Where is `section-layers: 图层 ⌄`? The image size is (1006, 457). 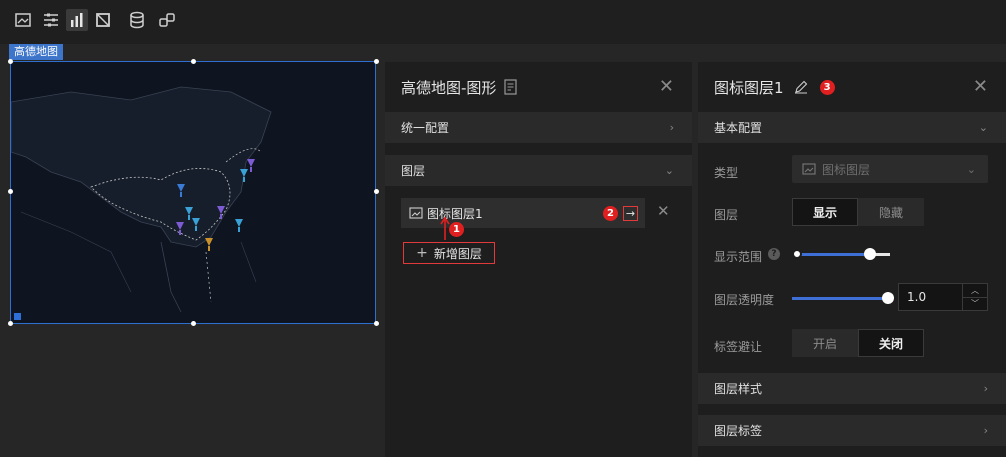
section-layers: 图层 ⌄ is located at coordinates (538, 170).